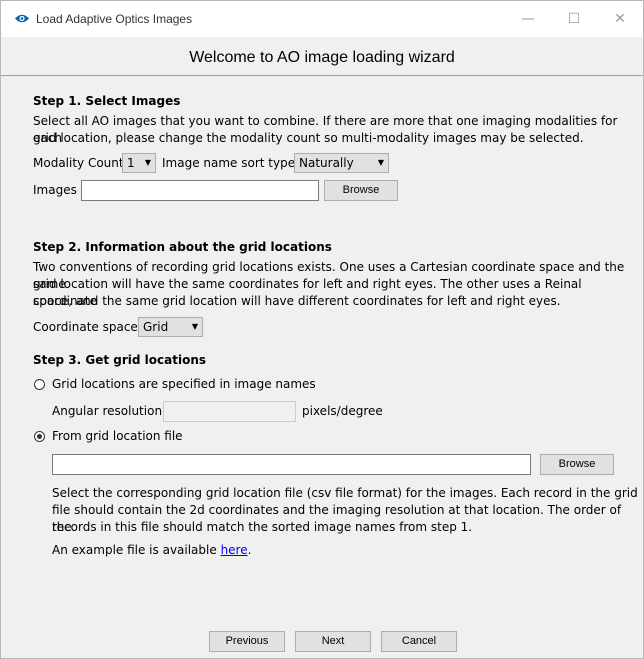 The width and height of the screenshot is (644, 659). I want to click on sort-type-value: Naturally, so click(326, 163).